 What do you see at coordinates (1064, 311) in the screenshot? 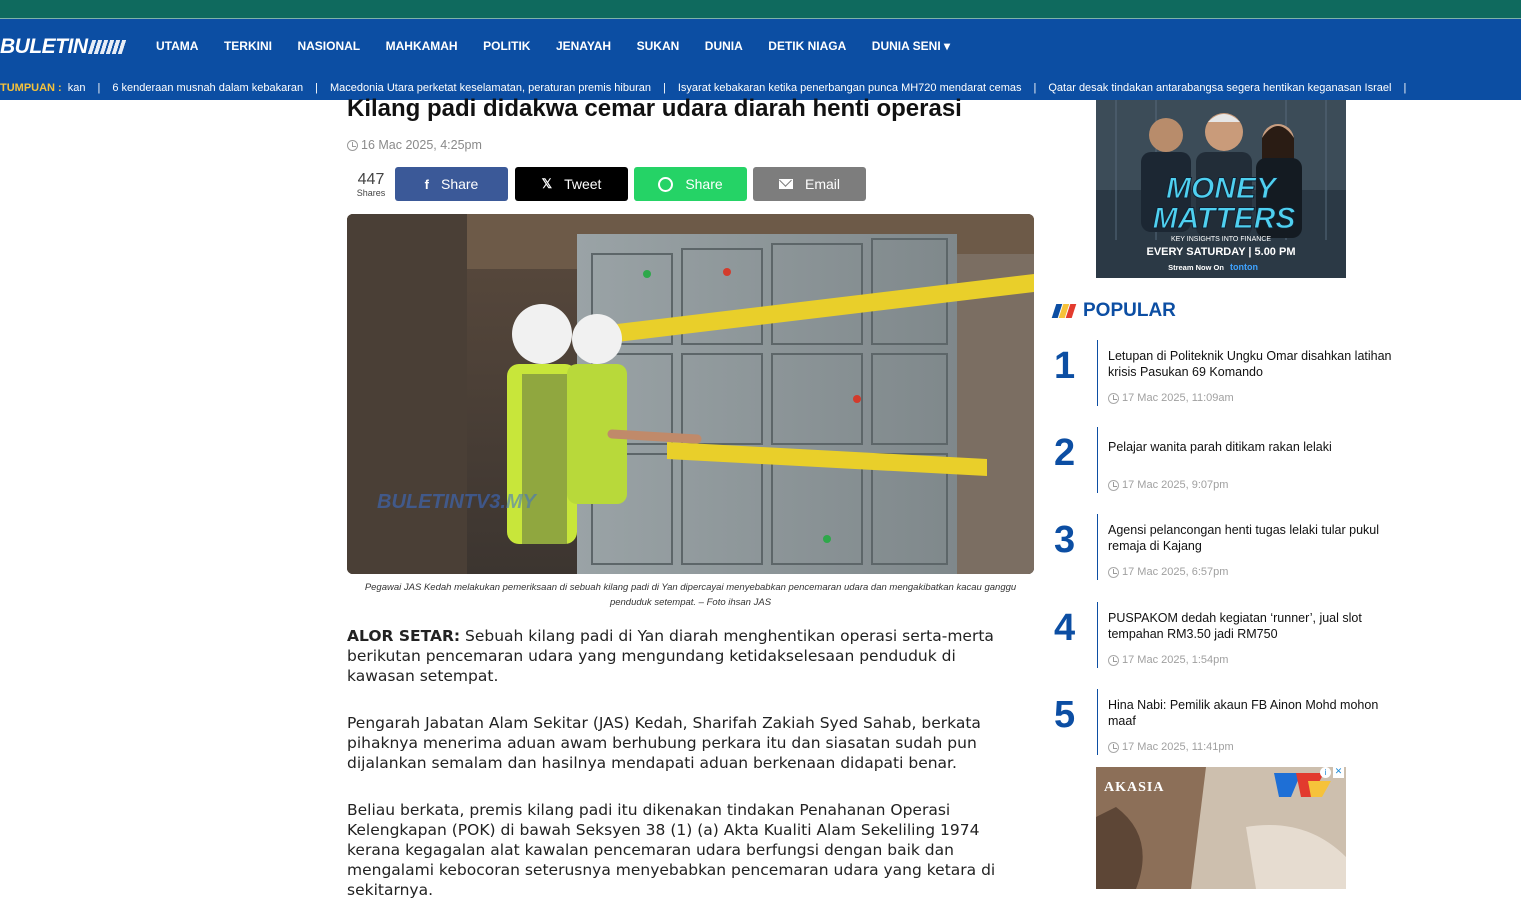
I see `popular-flag-icon` at bounding box center [1064, 311].